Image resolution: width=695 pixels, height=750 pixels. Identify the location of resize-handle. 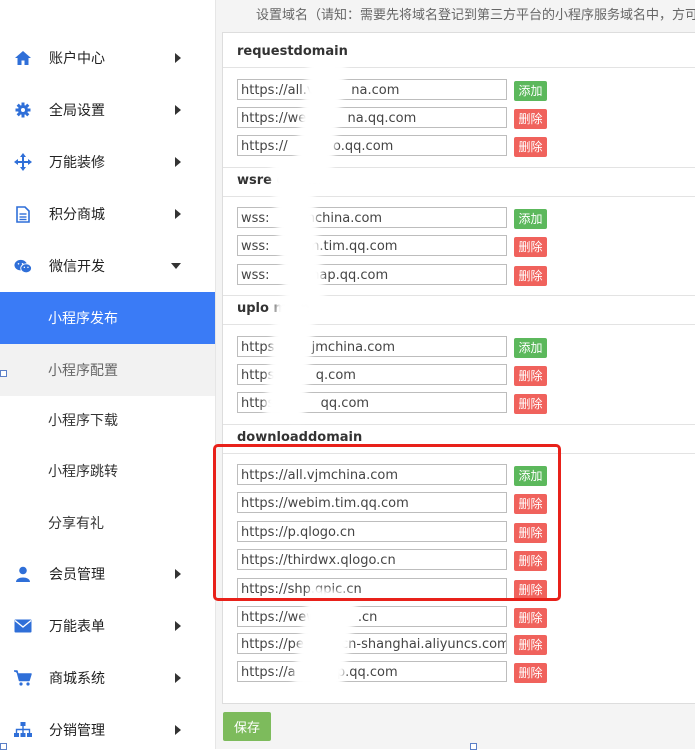
(3, 373).